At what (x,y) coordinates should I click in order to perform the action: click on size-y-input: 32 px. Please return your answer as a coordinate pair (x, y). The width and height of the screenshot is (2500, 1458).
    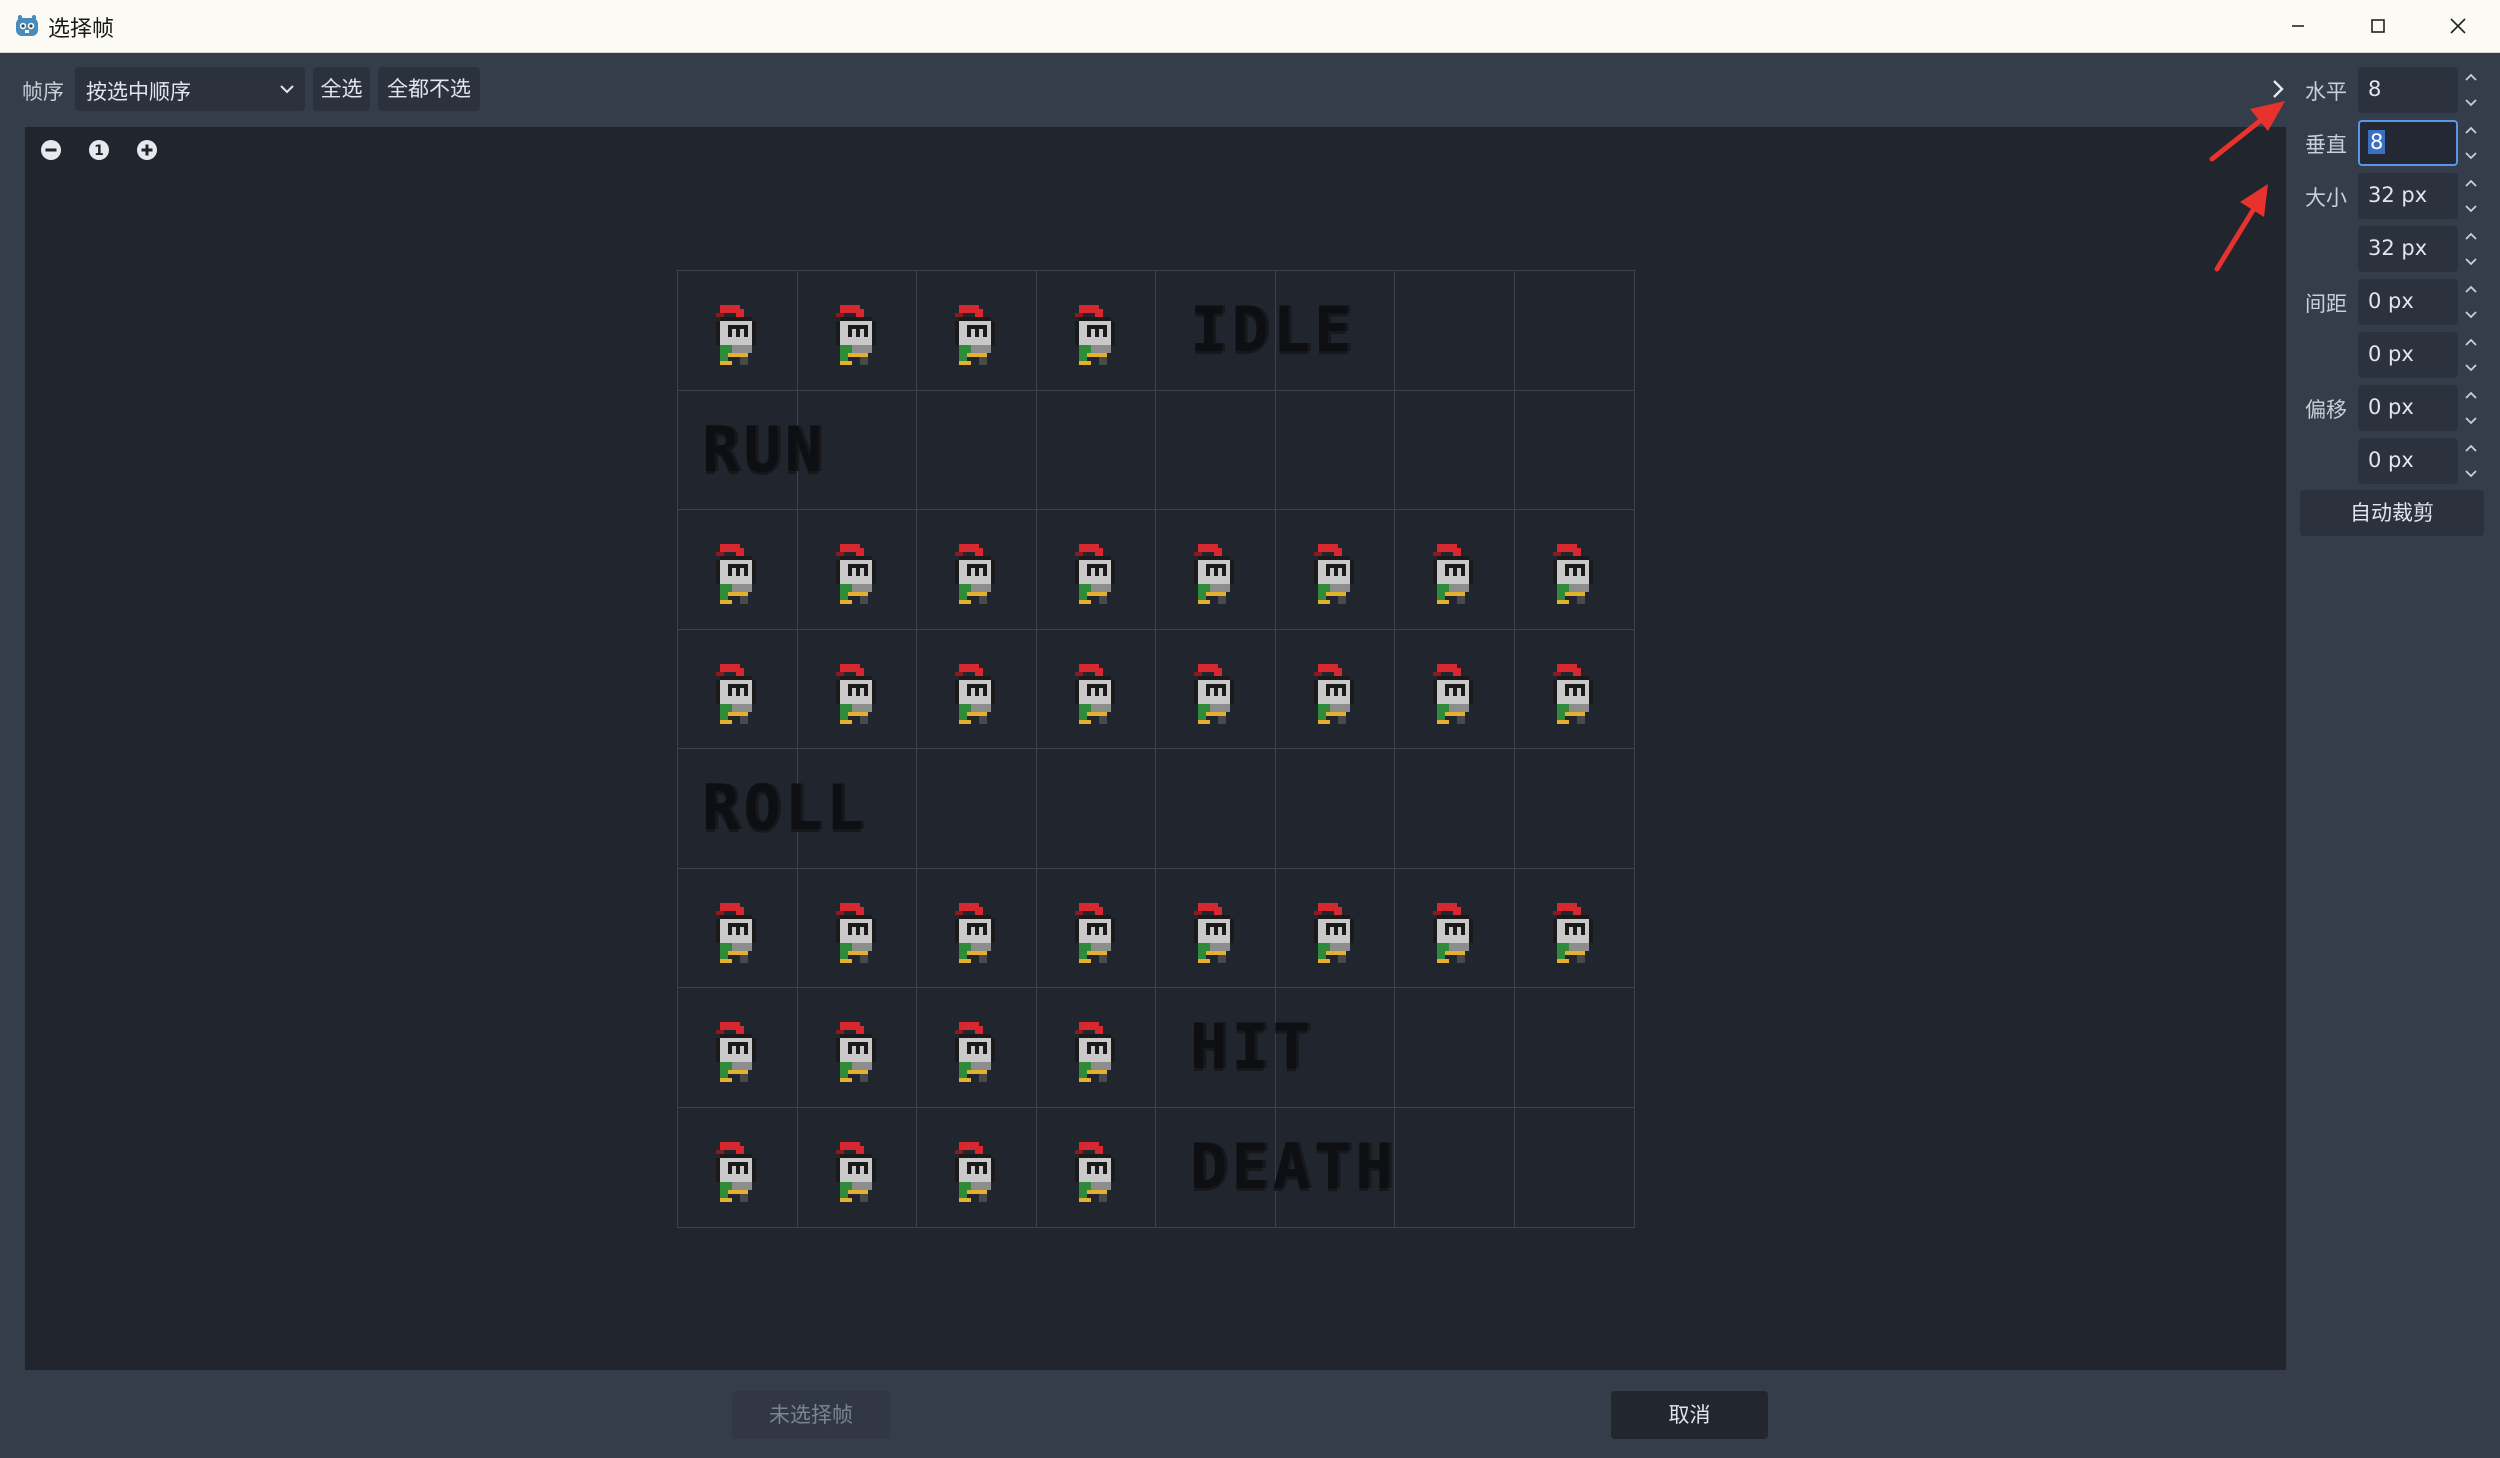
    Looking at the image, I should click on (2408, 249).